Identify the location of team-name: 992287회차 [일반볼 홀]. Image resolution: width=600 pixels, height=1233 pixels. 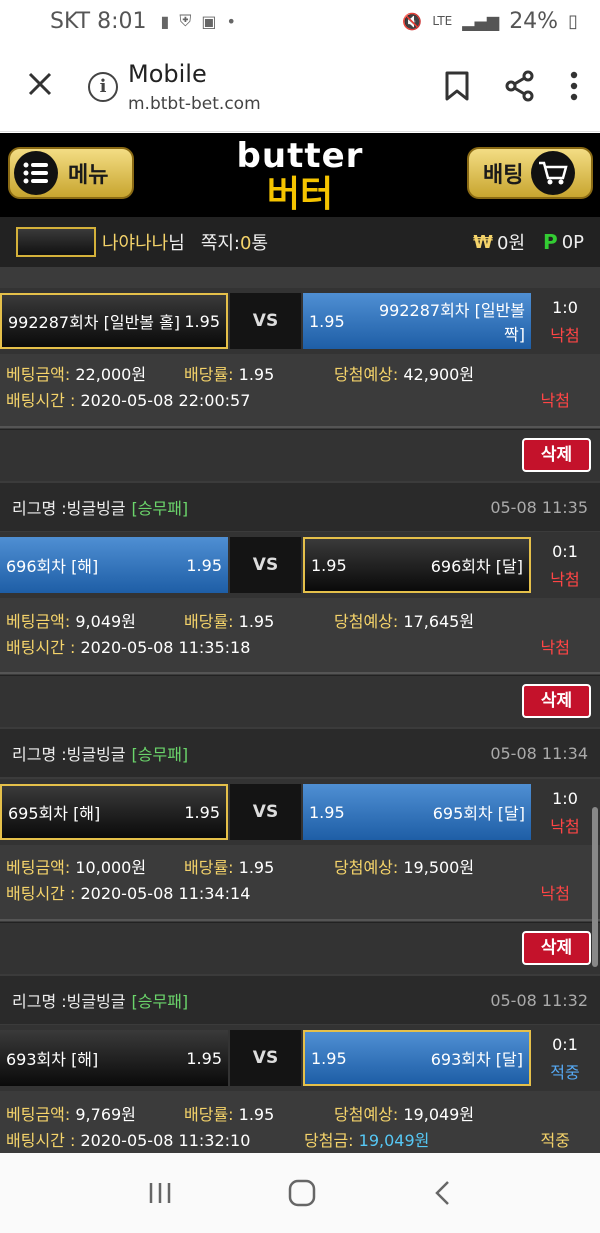
(94, 322).